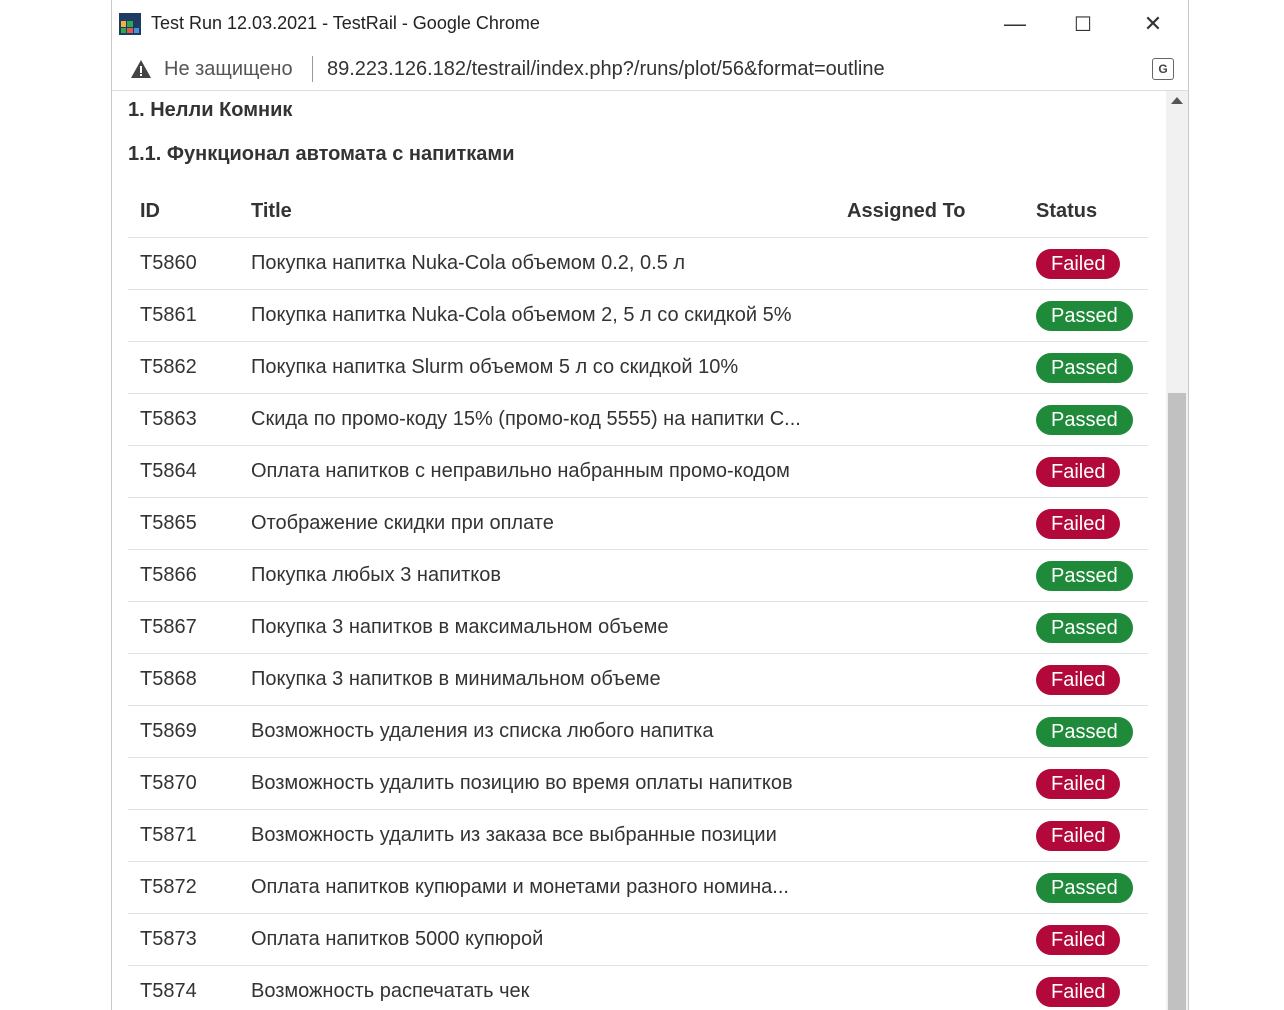 This screenshot has width=1284, height=1010. What do you see at coordinates (549, 939) in the screenshot?
I see `cell-title: Оплата напитков 5000 купюрой` at bounding box center [549, 939].